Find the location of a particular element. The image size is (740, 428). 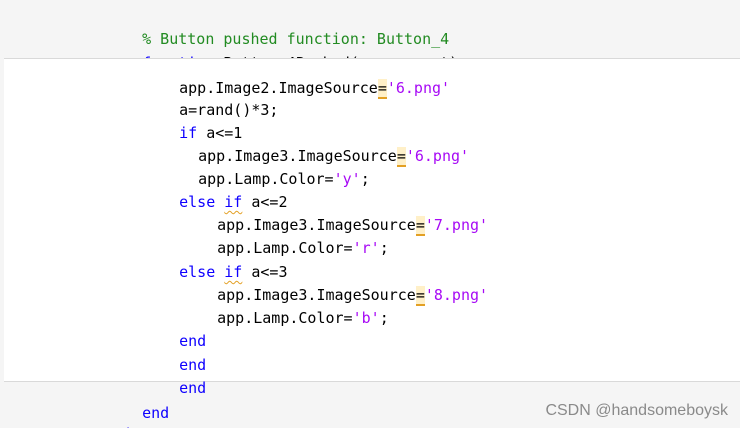

code-line-end-1: end is located at coordinates (174, 330).